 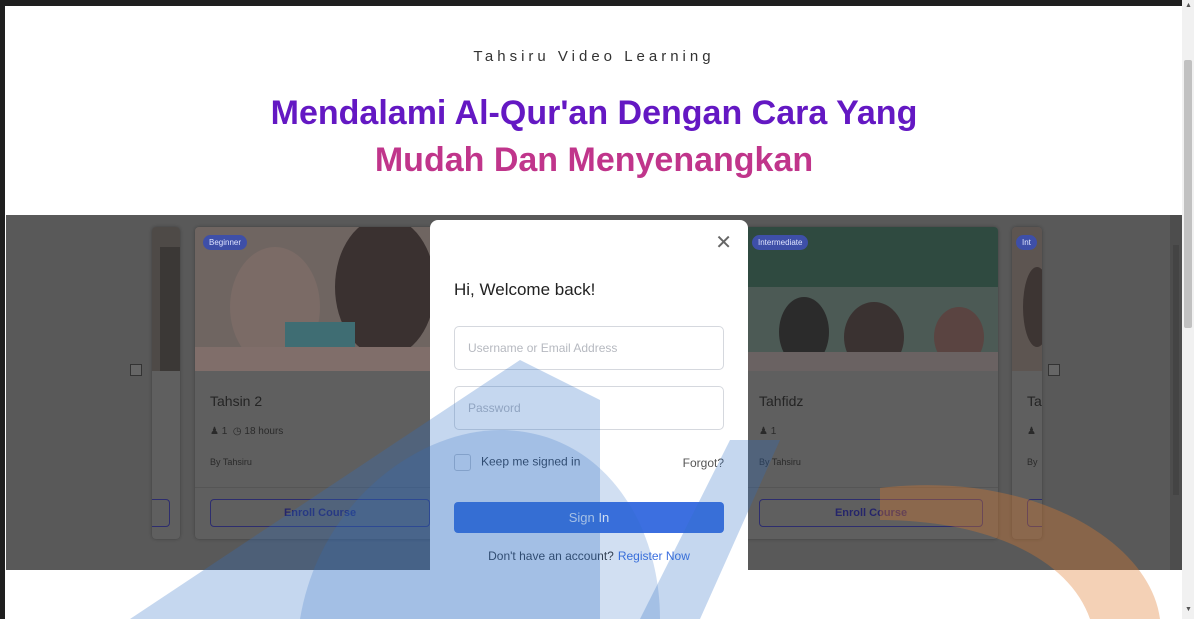 I want to click on headline-line-1: Mendalami Al-Qur'an Dengan Cara Yang, so click(x=594, y=113).